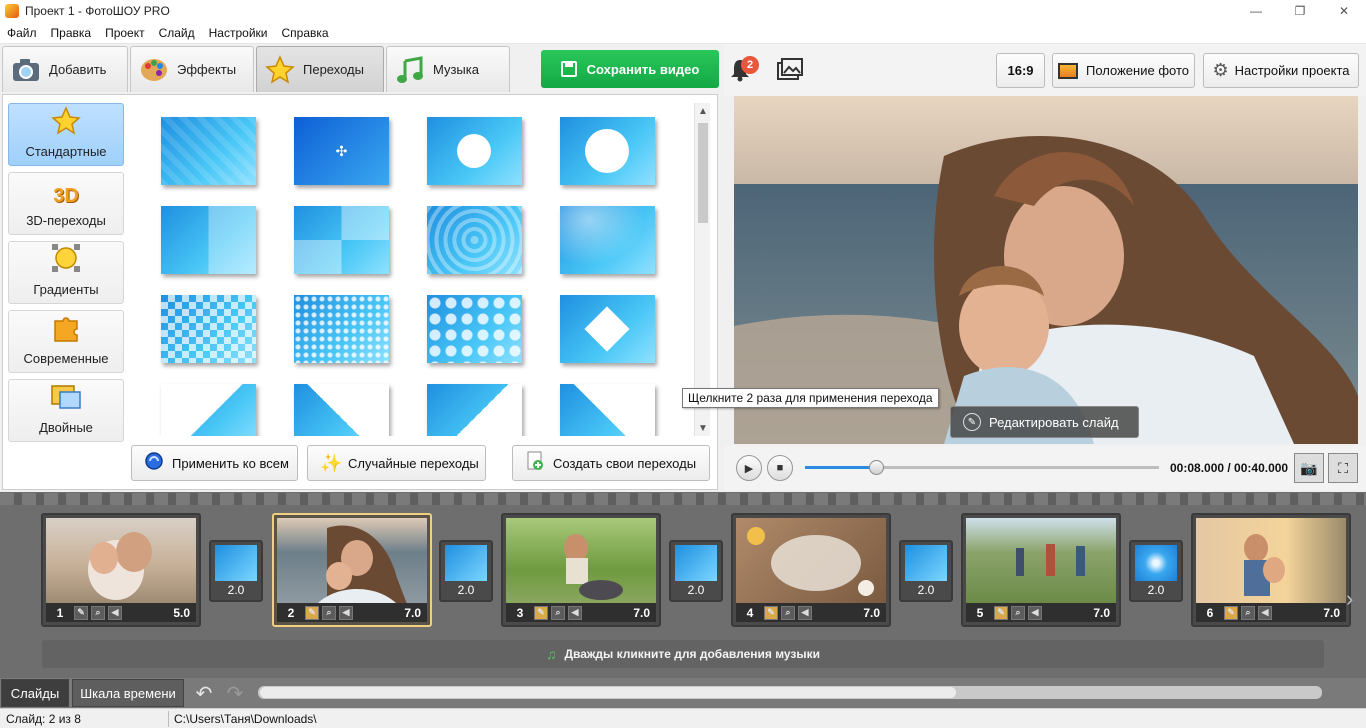  I want to click on menu-help: Справка, so click(304, 33).